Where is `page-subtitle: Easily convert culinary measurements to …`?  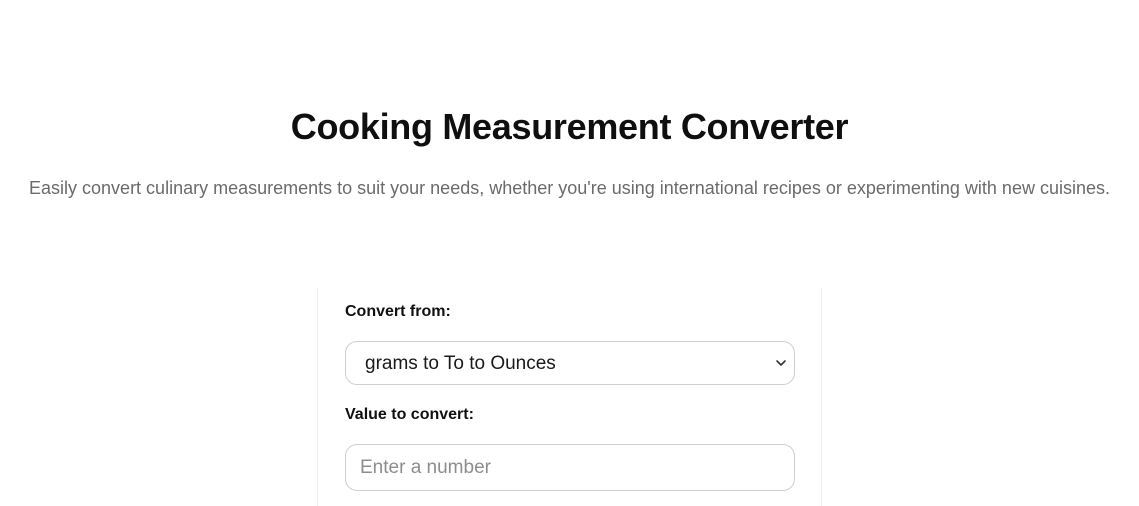 page-subtitle: Easily convert culinary measurements to … is located at coordinates (569, 188).